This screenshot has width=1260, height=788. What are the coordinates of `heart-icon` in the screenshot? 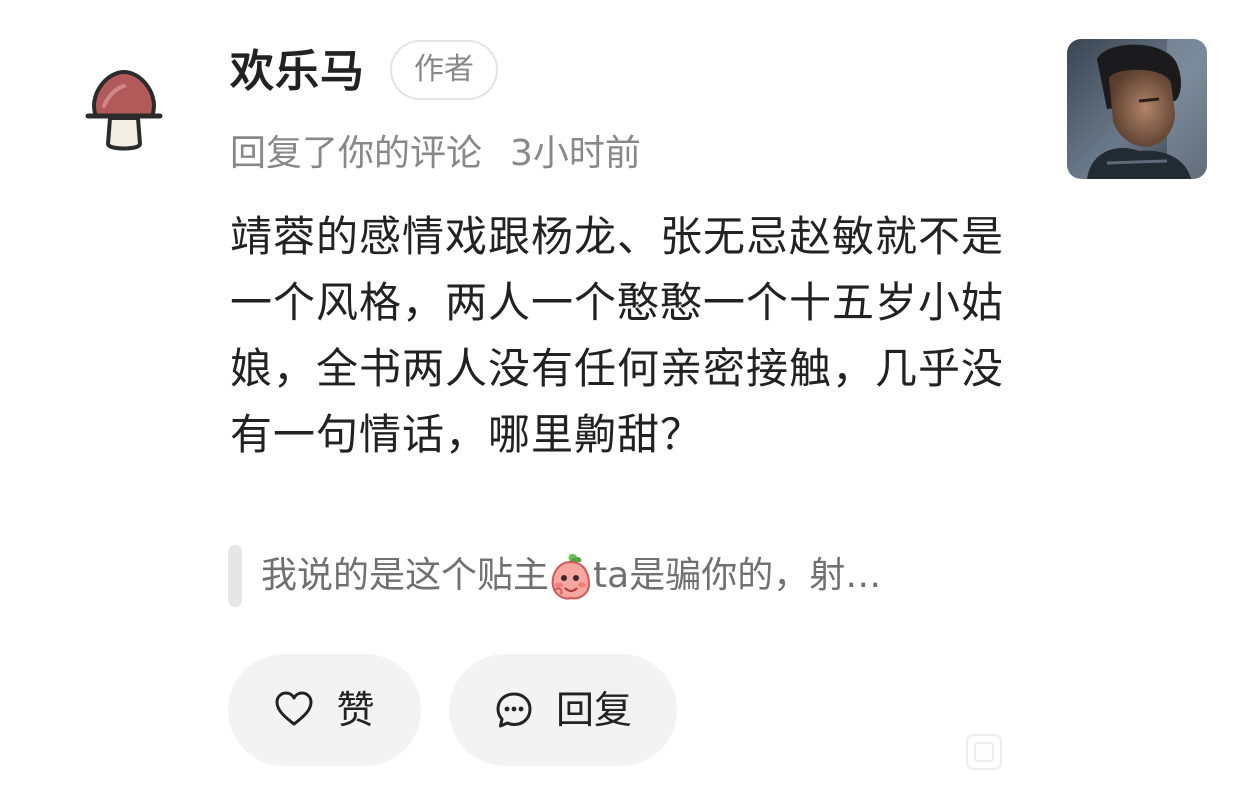 It's located at (294, 710).